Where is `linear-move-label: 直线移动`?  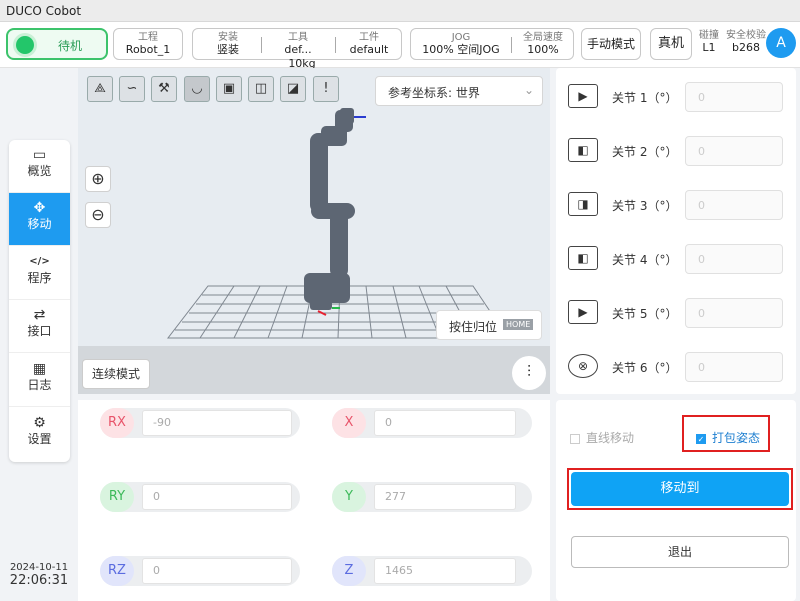
linear-move-label: 直线移动 is located at coordinates (610, 438).